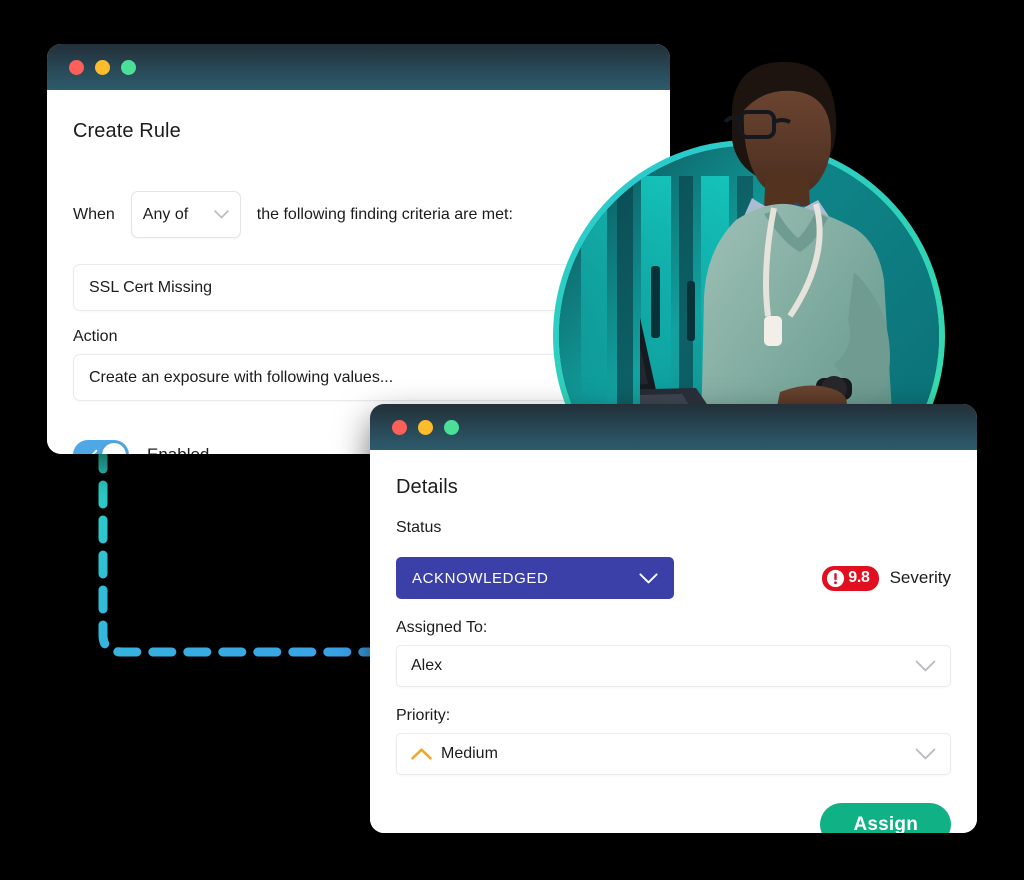 Image resolution: width=1024 pixels, height=880 pixels. Describe the element at coordinates (165, 214) in the screenshot. I see `match-type-value: Any of` at that location.